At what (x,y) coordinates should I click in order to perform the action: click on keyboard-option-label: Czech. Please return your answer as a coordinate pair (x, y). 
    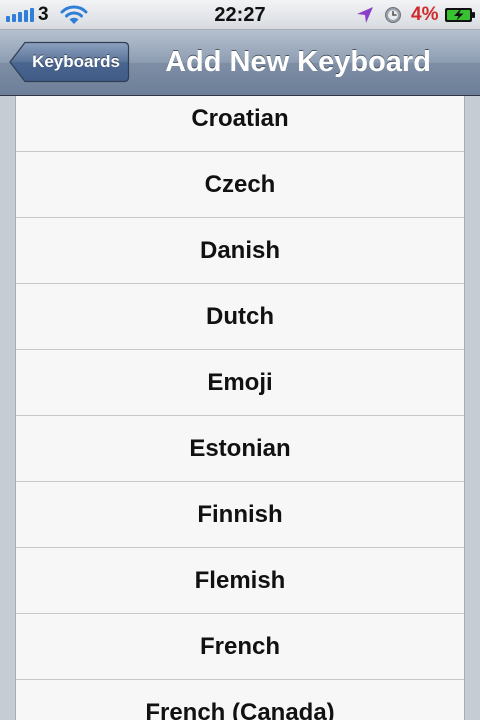
    Looking at the image, I should click on (240, 184).